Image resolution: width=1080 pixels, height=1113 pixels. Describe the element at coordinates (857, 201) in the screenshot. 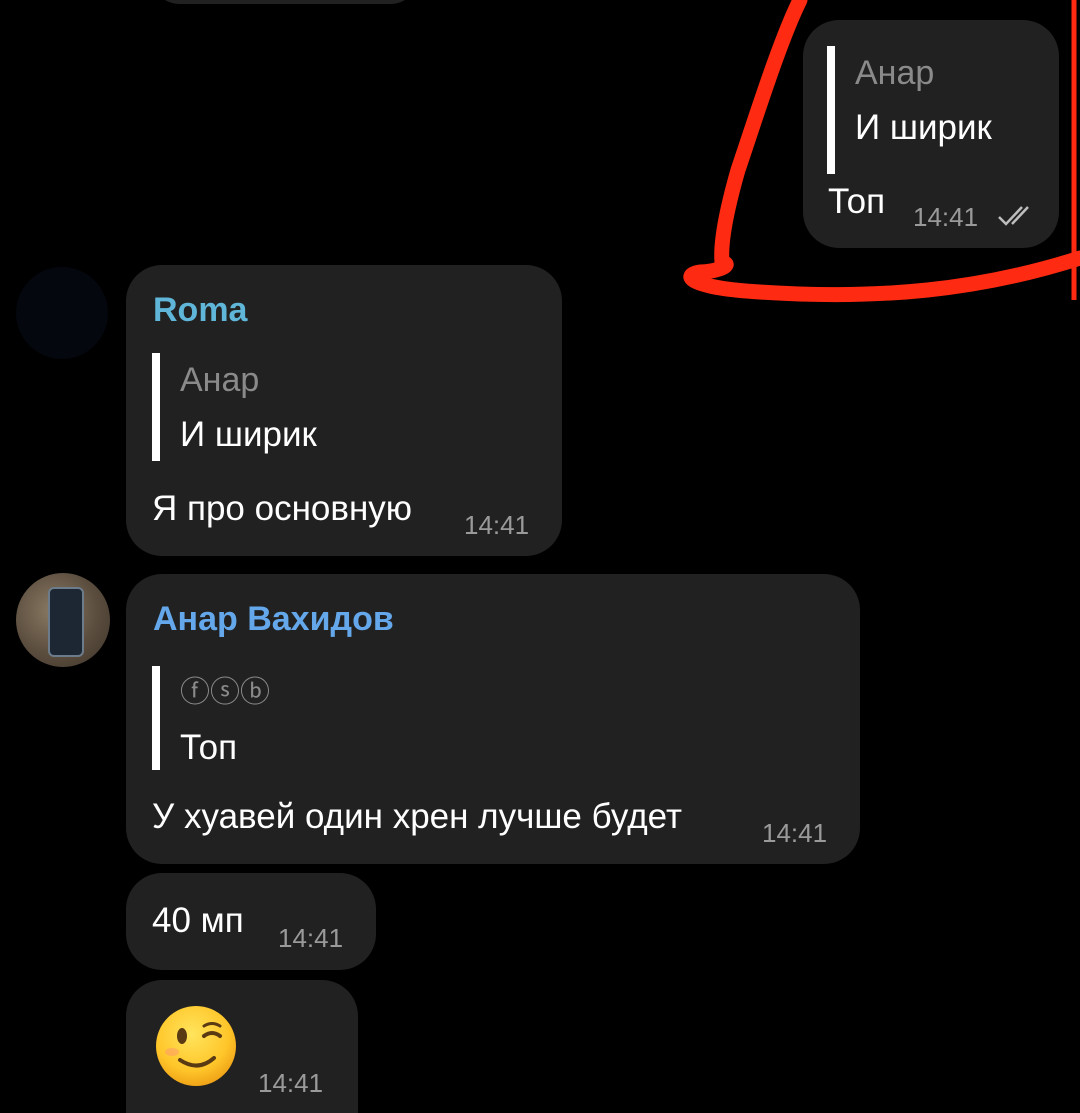

I see `message-text: Топ` at that location.